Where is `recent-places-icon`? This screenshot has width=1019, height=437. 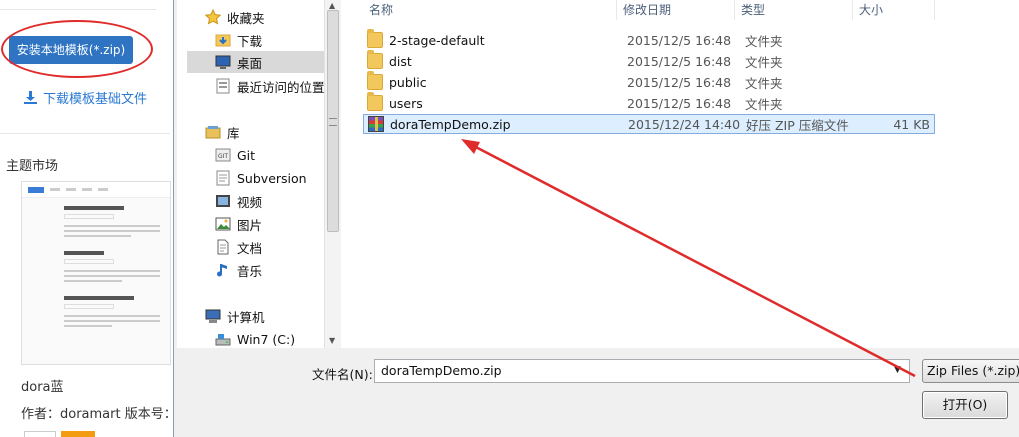 recent-places-icon is located at coordinates (223, 86).